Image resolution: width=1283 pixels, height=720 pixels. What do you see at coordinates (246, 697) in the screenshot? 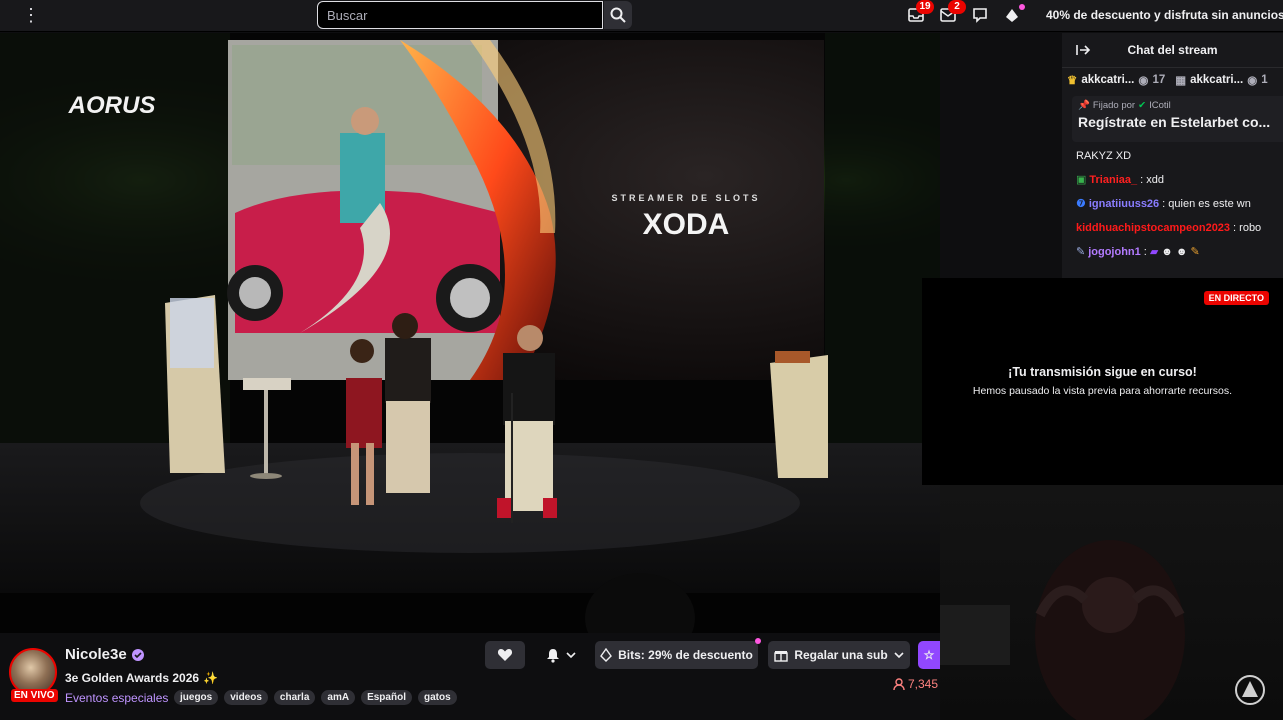
I see `tag: videos` at bounding box center [246, 697].